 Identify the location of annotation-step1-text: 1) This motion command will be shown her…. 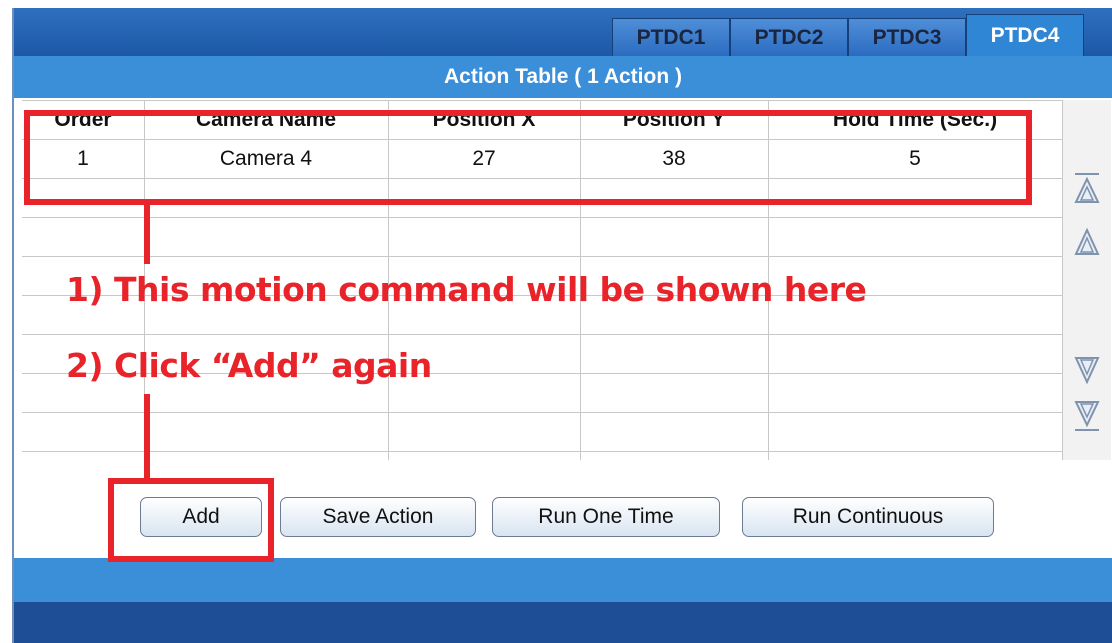
(466, 289).